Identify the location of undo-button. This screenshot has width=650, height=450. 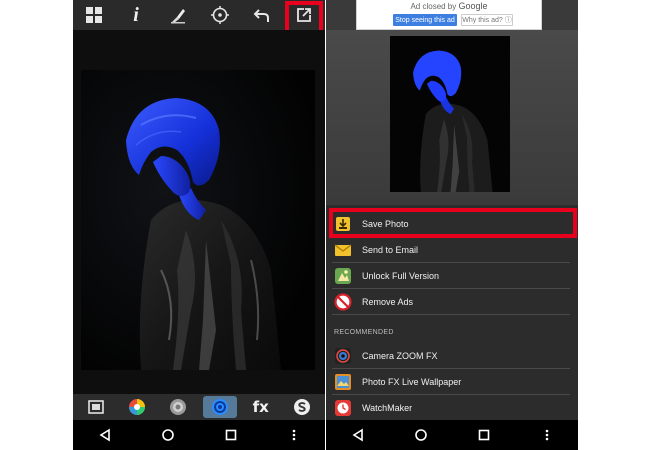
(262, 15).